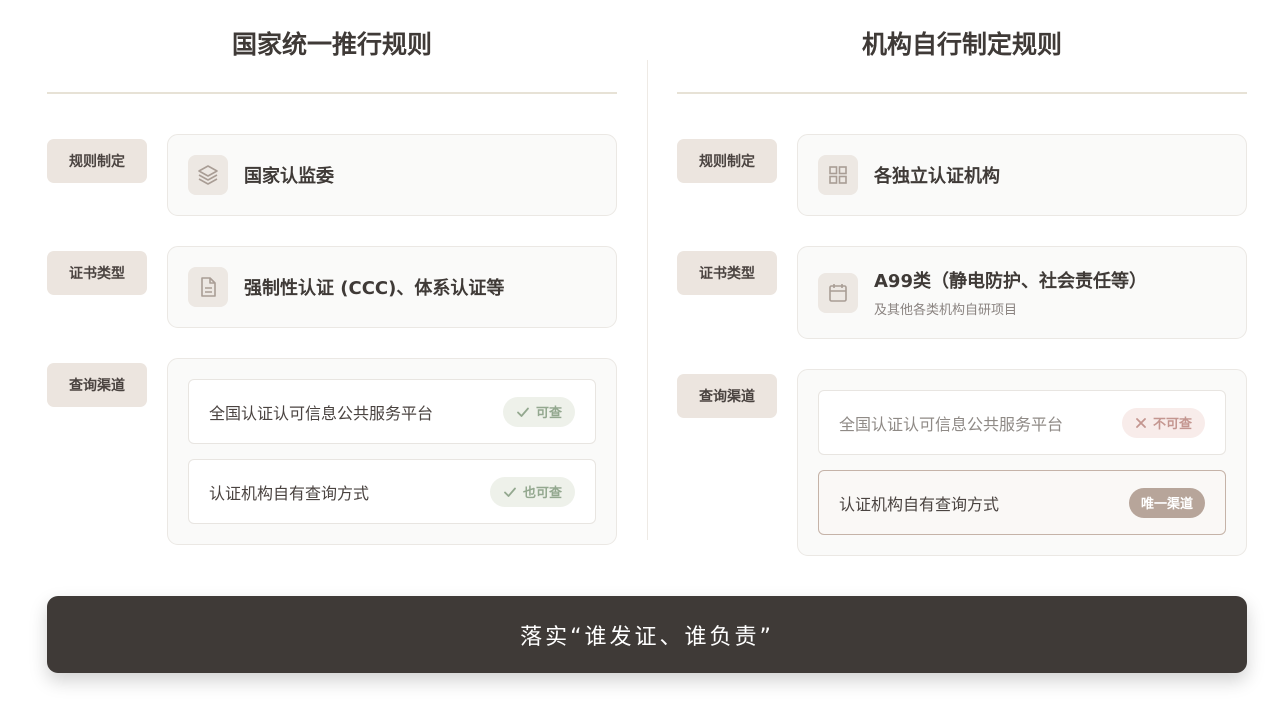  Describe the element at coordinates (1022, 175) in the screenshot. I see `rule-maker-card: 各独立认证机构` at that location.